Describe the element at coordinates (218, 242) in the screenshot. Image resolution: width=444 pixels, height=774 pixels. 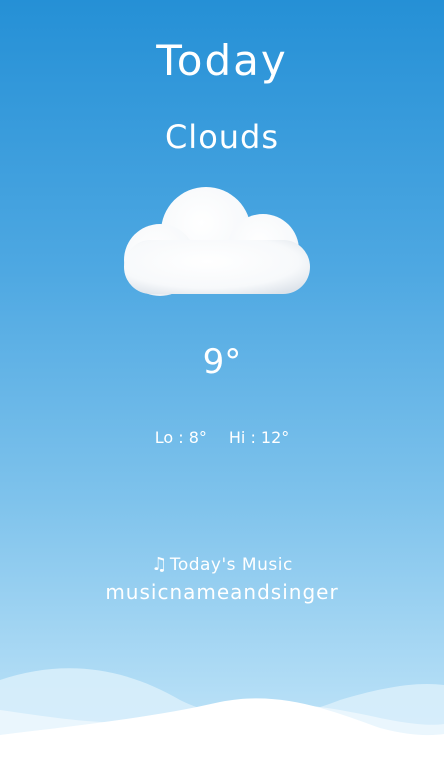
I see `cloud-icon` at that location.